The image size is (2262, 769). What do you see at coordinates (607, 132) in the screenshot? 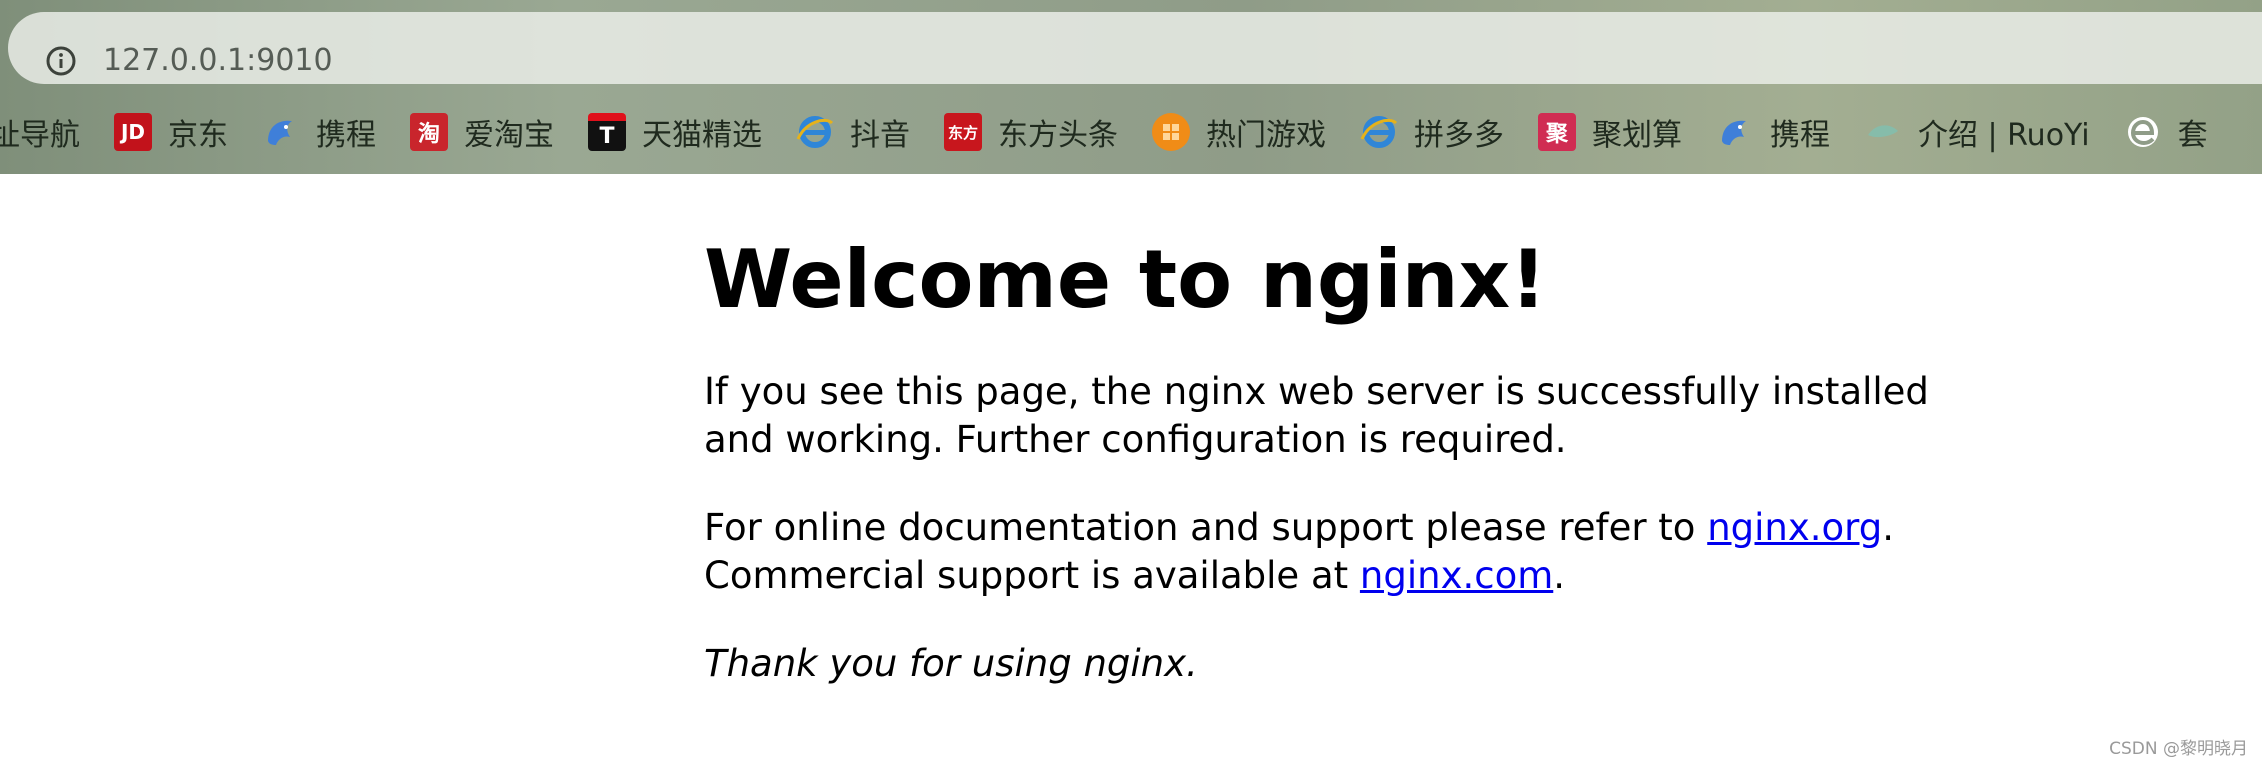
I see `tmall-icon: T` at bounding box center [607, 132].